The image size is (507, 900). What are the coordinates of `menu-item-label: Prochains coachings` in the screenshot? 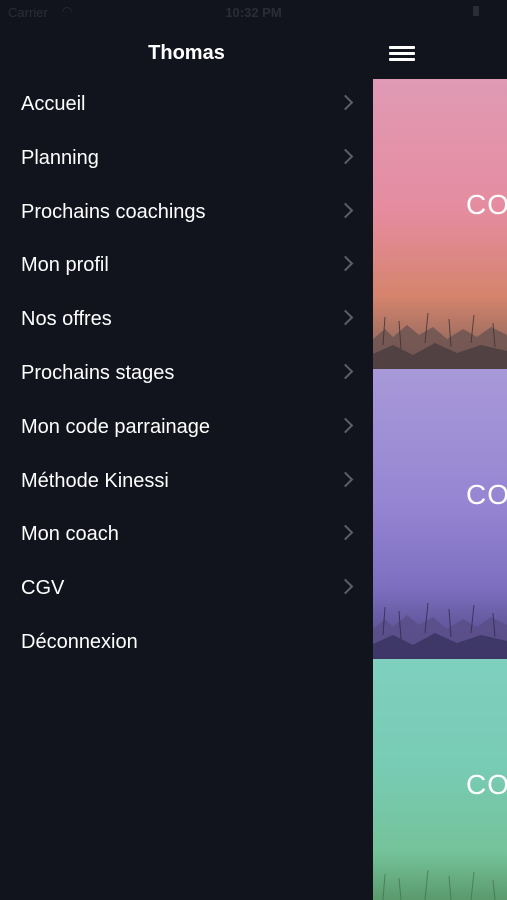 It's located at (113, 211).